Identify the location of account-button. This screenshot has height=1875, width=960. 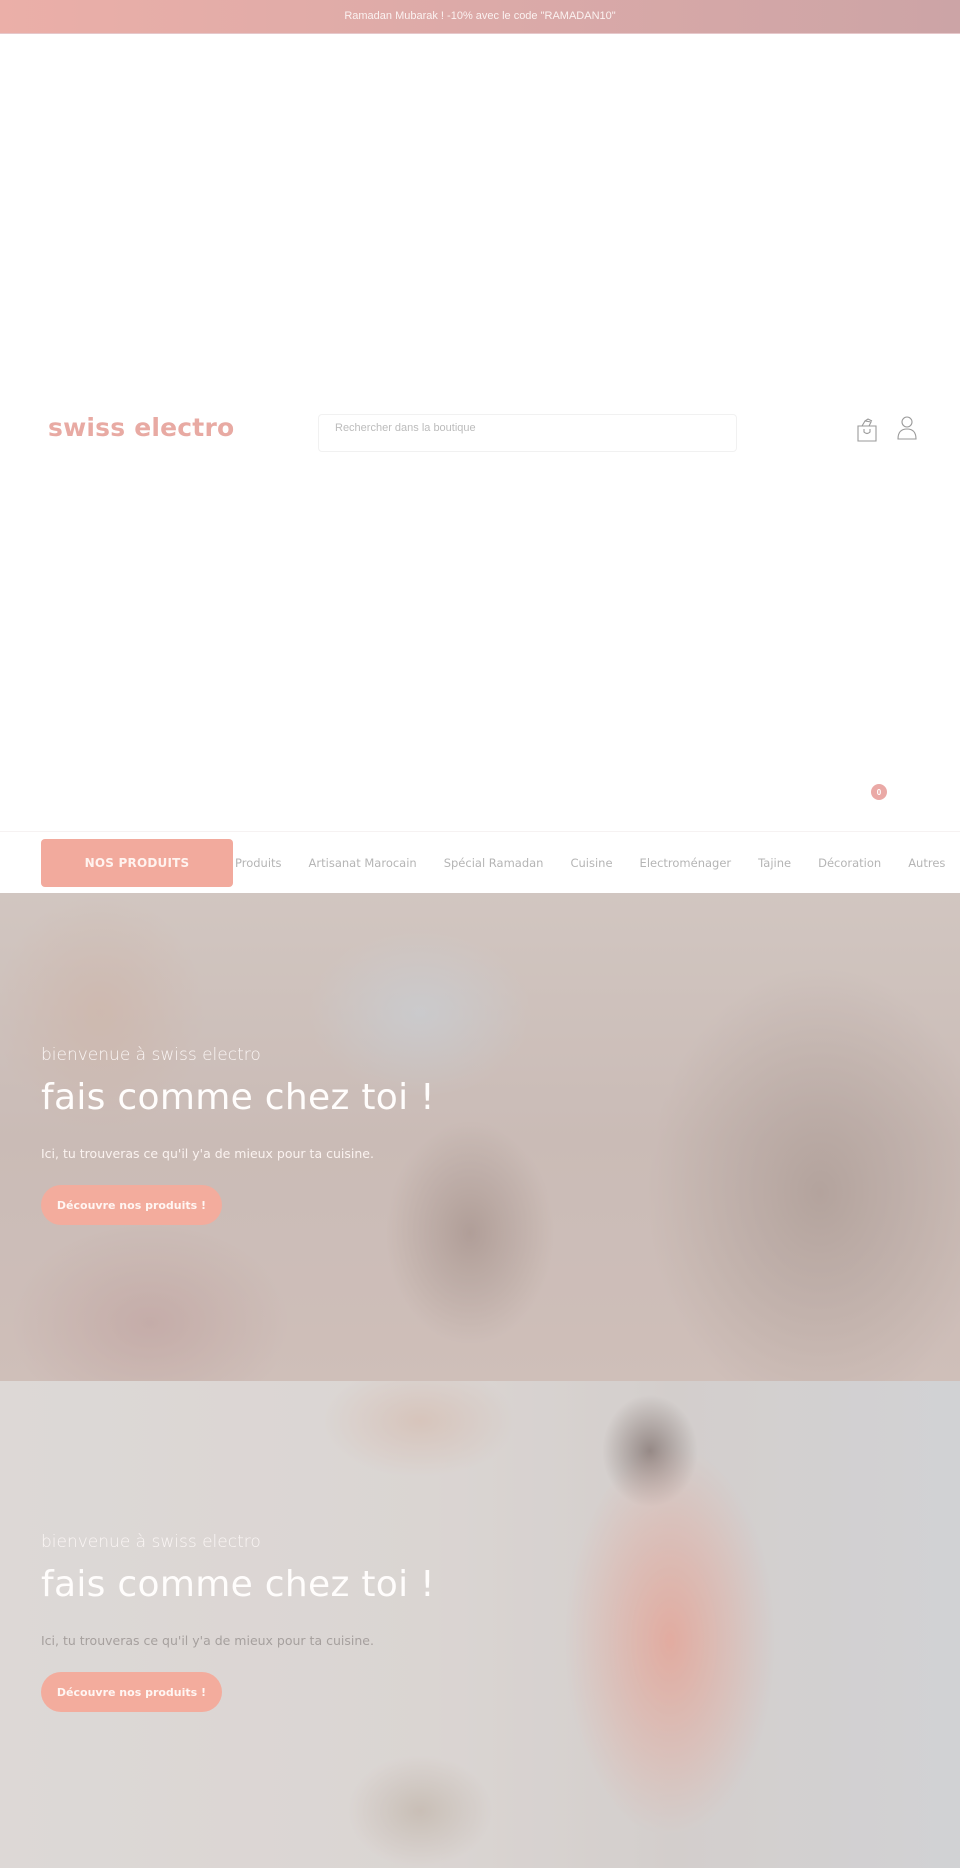
(907, 428).